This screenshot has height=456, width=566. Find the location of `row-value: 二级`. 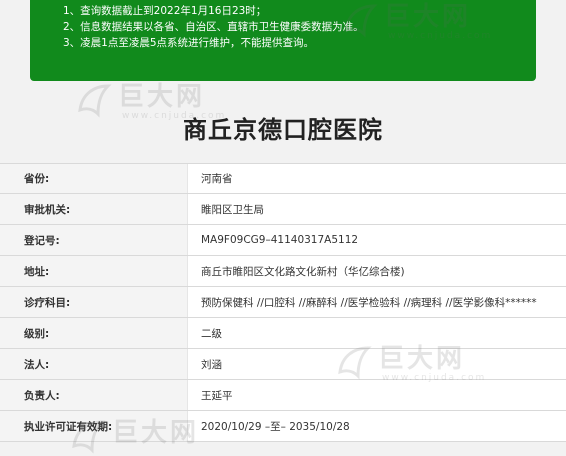

row-value: 二级 is located at coordinates (377, 333).